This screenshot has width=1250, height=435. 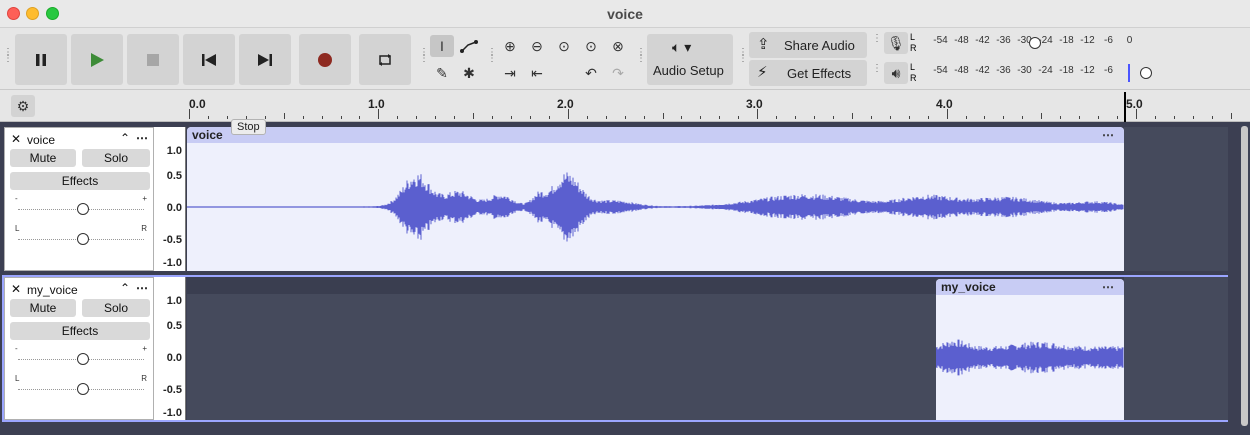 I want to click on playback-meter: L R -54 -48 -42 -36 -30 -24 -18 -12 -6, so click(x=1033, y=73).